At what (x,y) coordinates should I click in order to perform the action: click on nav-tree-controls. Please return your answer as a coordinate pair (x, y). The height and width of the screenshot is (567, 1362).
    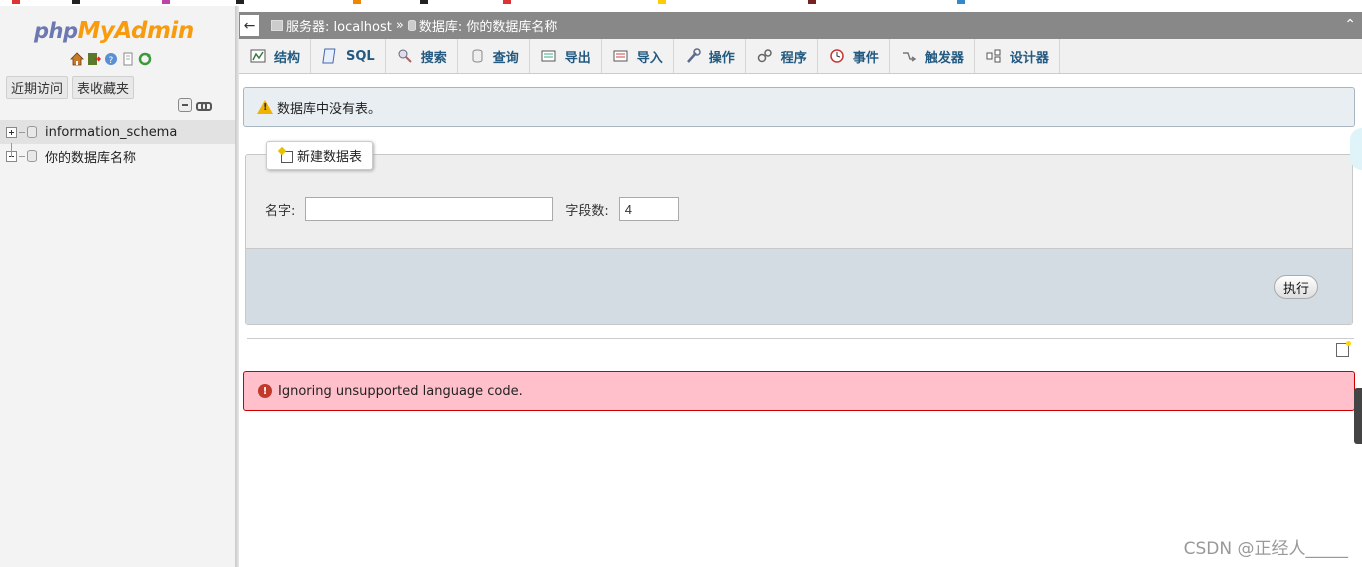
    Looking at the image, I should click on (195, 105).